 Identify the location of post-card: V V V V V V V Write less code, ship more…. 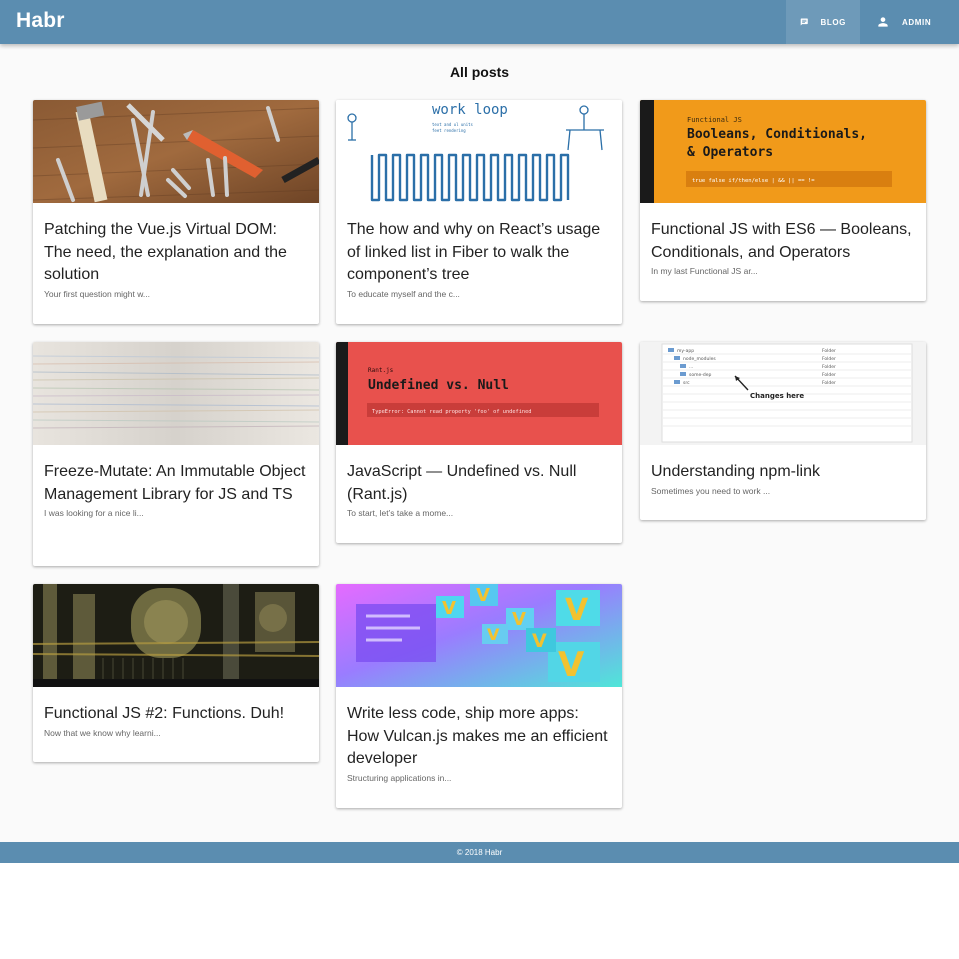
(479, 696).